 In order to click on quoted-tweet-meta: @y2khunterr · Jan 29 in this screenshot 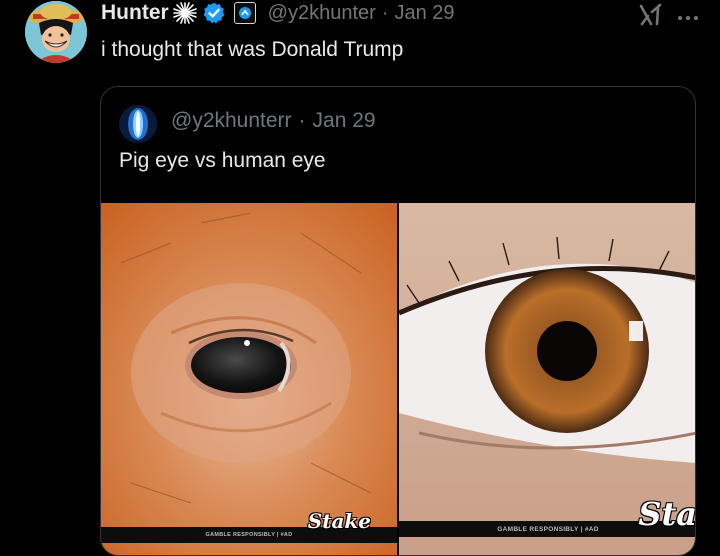, I will do `click(273, 121)`.